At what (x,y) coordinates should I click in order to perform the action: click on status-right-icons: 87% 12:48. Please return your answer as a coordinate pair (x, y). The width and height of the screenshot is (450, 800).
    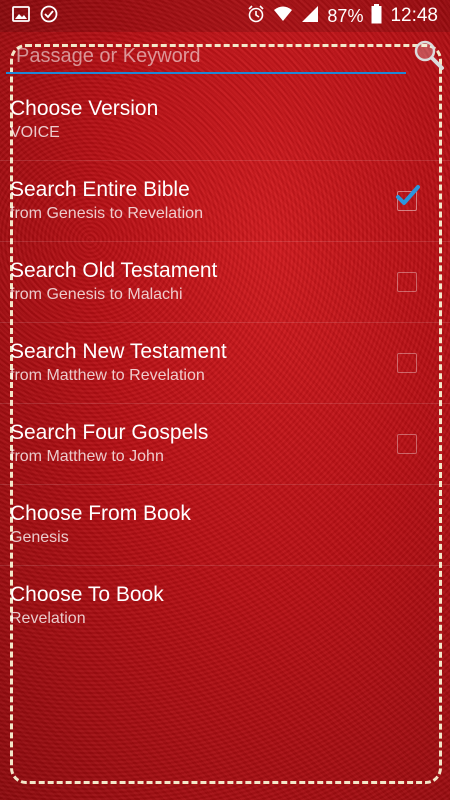
    Looking at the image, I should click on (342, 16).